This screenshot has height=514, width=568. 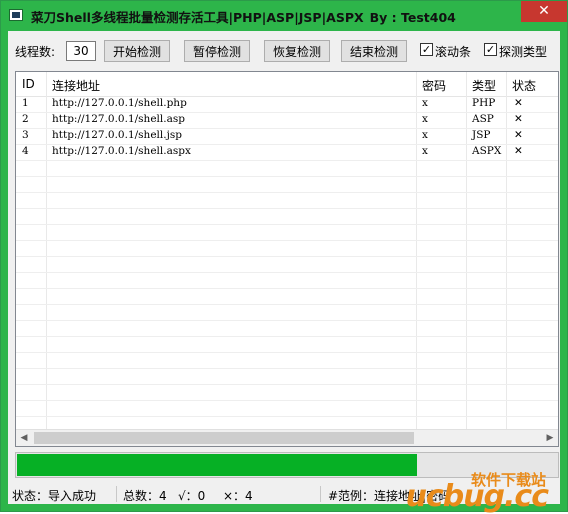 What do you see at coordinates (197, 17) in the screenshot?
I see `window-title-text: 菜刀Shell多线程批量检测存活工具|PHP|ASP|JSP|ASPX` at bounding box center [197, 17].